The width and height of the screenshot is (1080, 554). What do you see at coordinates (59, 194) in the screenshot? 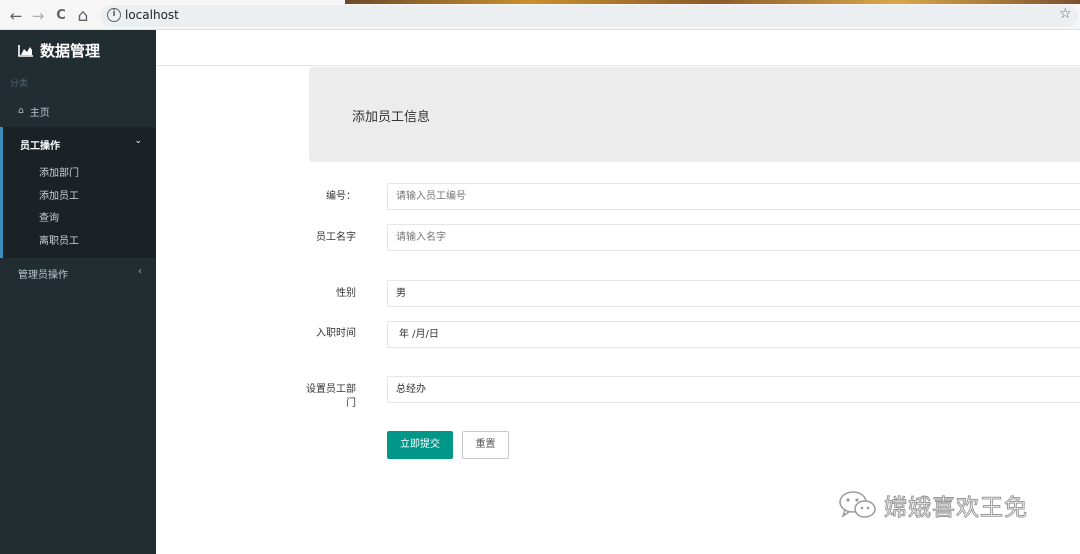
I see `sidebar-item-add-employee: 添加员工` at bounding box center [59, 194].